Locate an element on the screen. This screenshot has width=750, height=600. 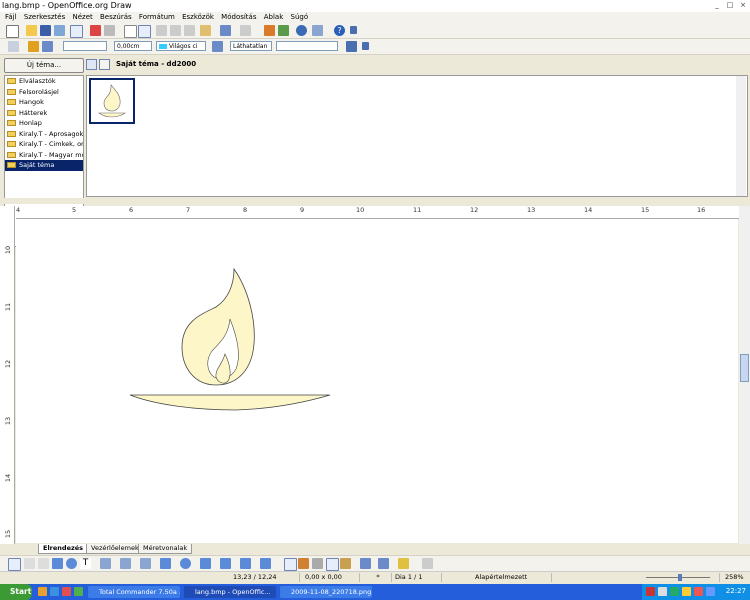
export-pdf-icon is located at coordinates (95, 30).